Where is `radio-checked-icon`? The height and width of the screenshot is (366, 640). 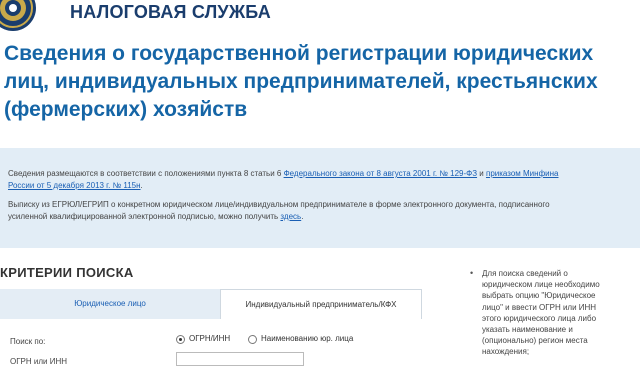 radio-checked-icon is located at coordinates (180, 339).